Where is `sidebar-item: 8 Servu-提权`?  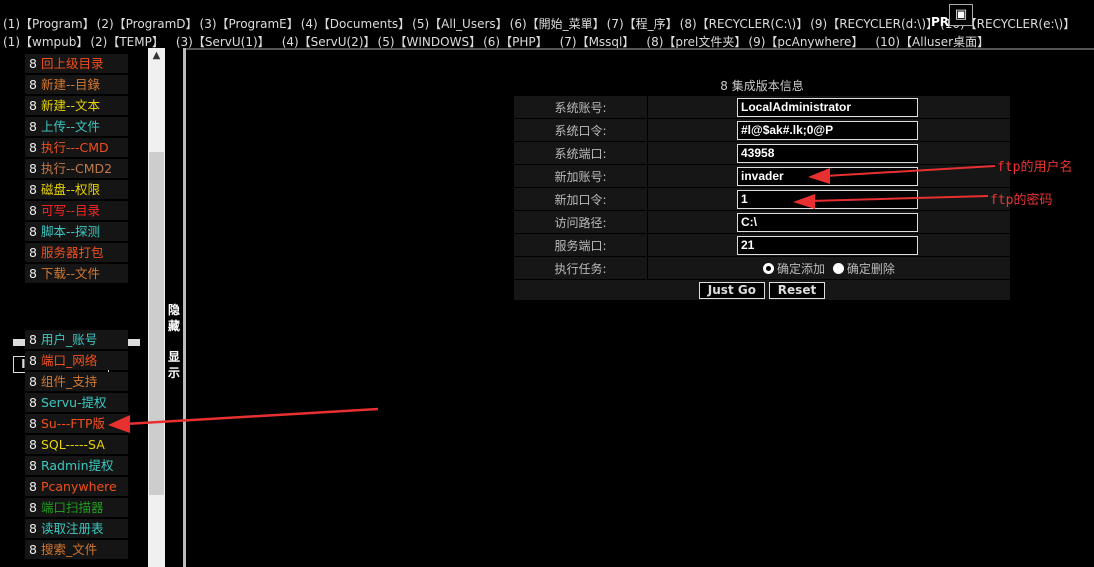 sidebar-item: 8 Servu-提权 is located at coordinates (76, 402).